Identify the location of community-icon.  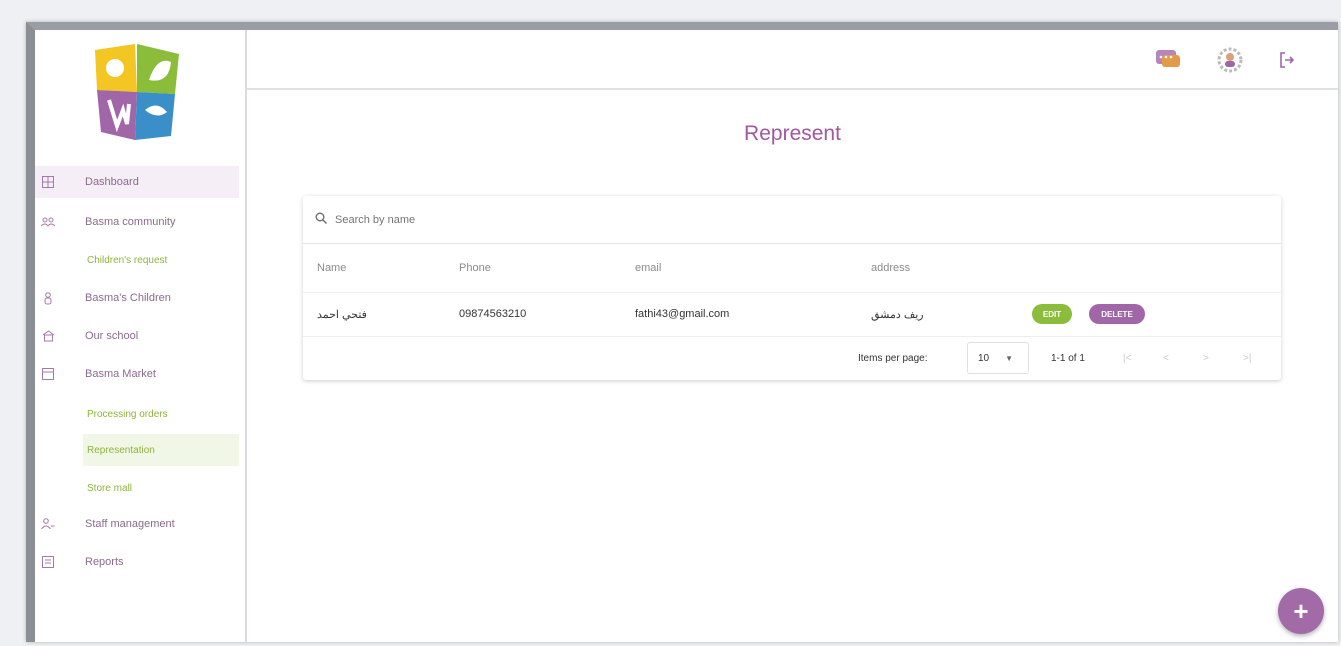
(48, 222).